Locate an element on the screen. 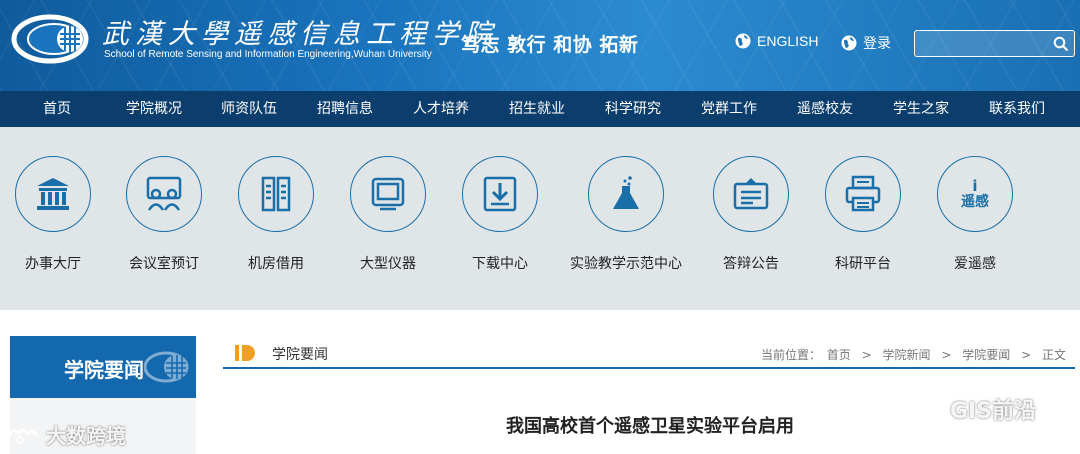 The image size is (1080, 454). breadcrumb: 当前位置： 首页 > 学院新闻 > 学院要闻 > 正文 is located at coordinates (913, 354).